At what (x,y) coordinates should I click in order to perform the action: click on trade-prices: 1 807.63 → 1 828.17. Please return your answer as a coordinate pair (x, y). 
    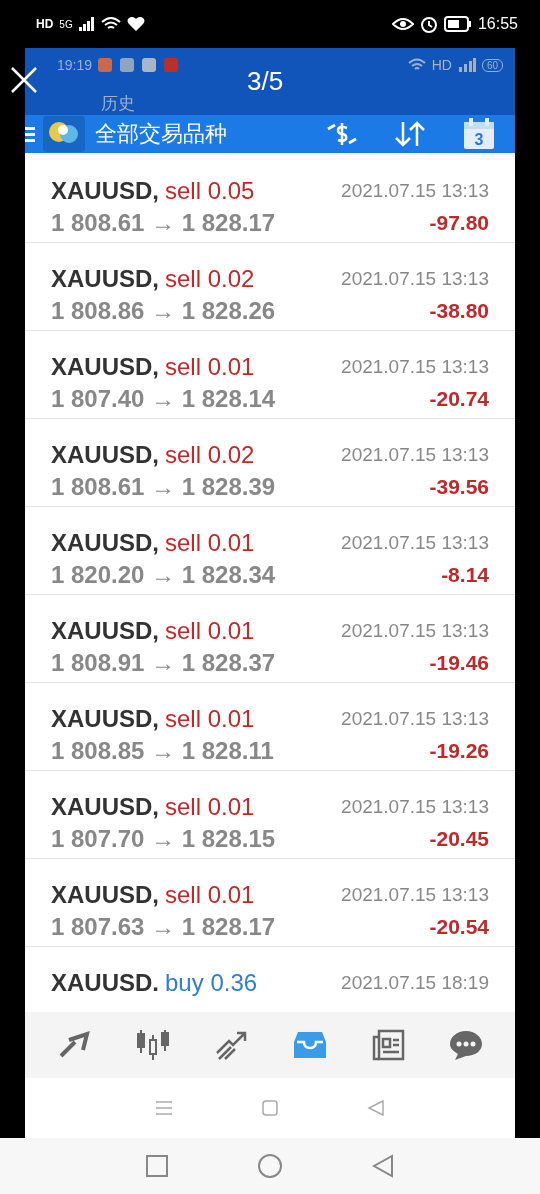
    Looking at the image, I should click on (164, 927).